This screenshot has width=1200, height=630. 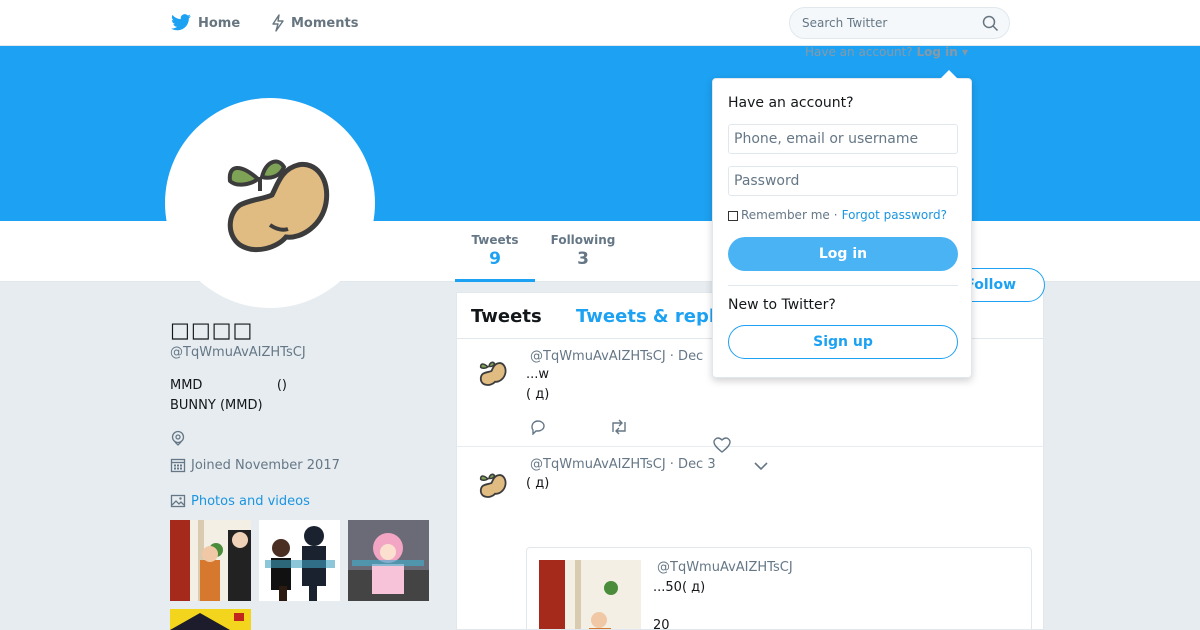 What do you see at coordinates (212, 330) in the screenshot?
I see `profile-name: □□□□` at bounding box center [212, 330].